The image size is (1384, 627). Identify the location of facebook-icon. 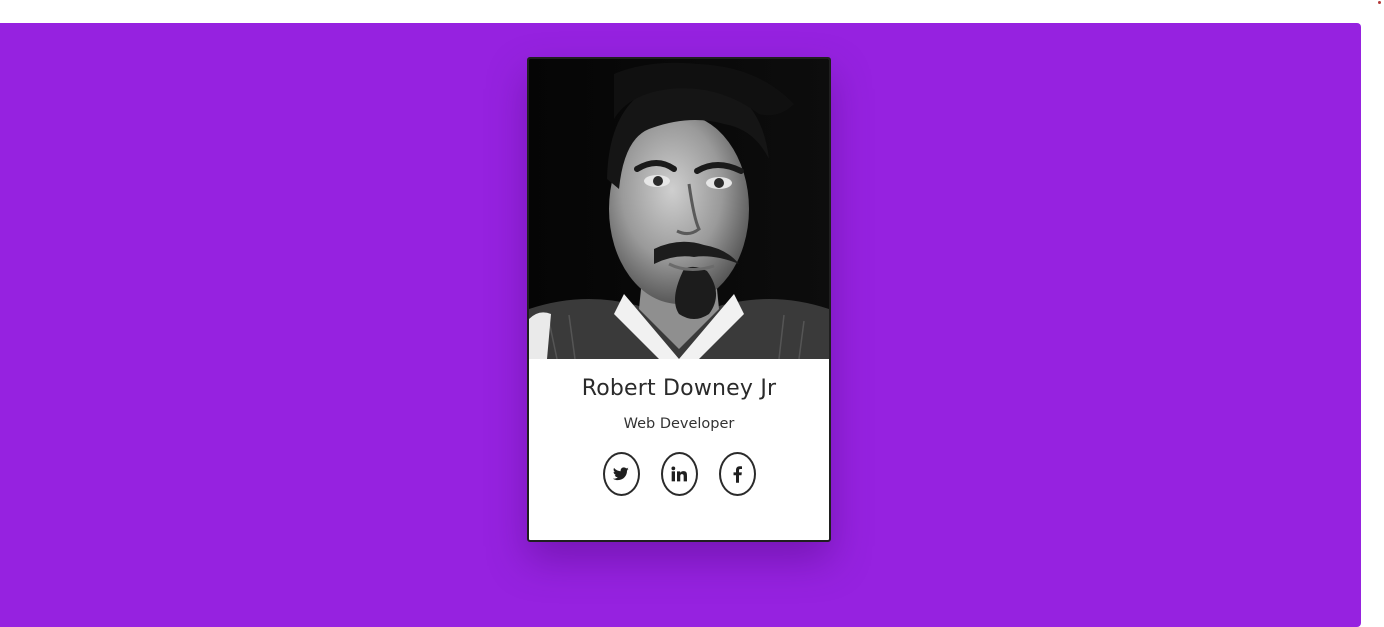
(737, 474).